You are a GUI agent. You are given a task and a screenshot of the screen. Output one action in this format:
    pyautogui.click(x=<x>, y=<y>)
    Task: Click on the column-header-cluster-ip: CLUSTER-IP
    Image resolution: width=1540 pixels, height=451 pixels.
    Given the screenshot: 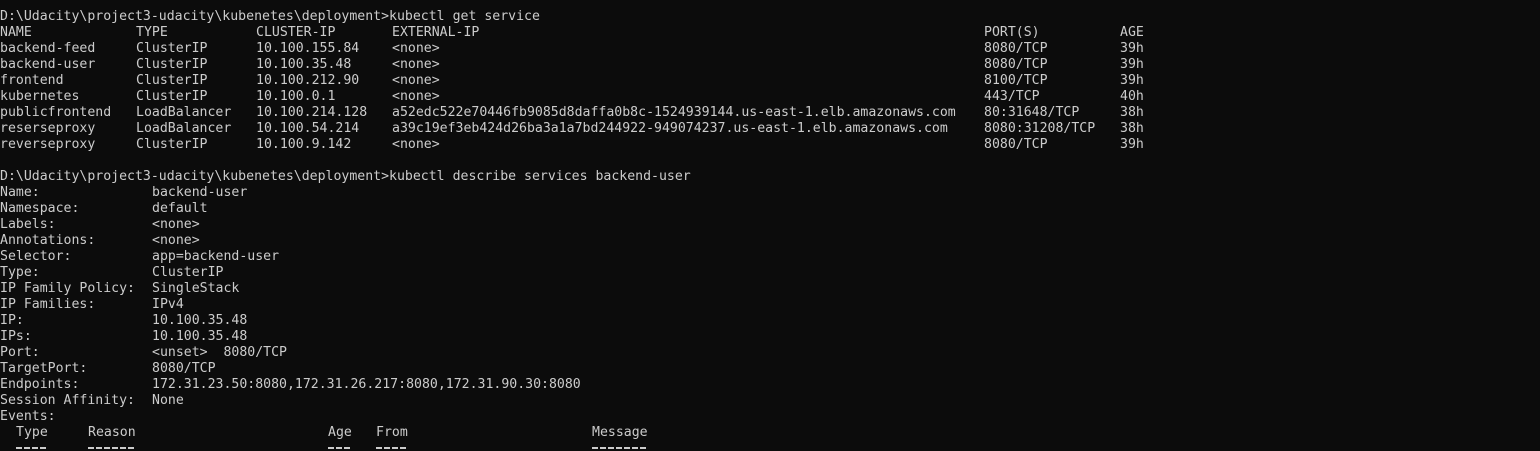 What is the action you would take?
    pyautogui.click(x=296, y=32)
    